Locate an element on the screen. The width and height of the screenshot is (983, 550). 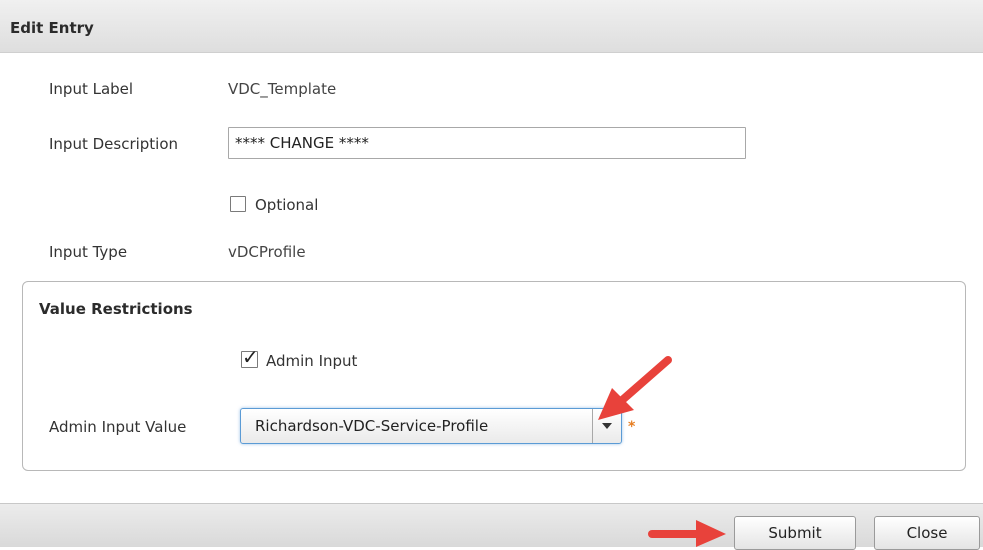
optional-checkbox is located at coordinates (238, 204).